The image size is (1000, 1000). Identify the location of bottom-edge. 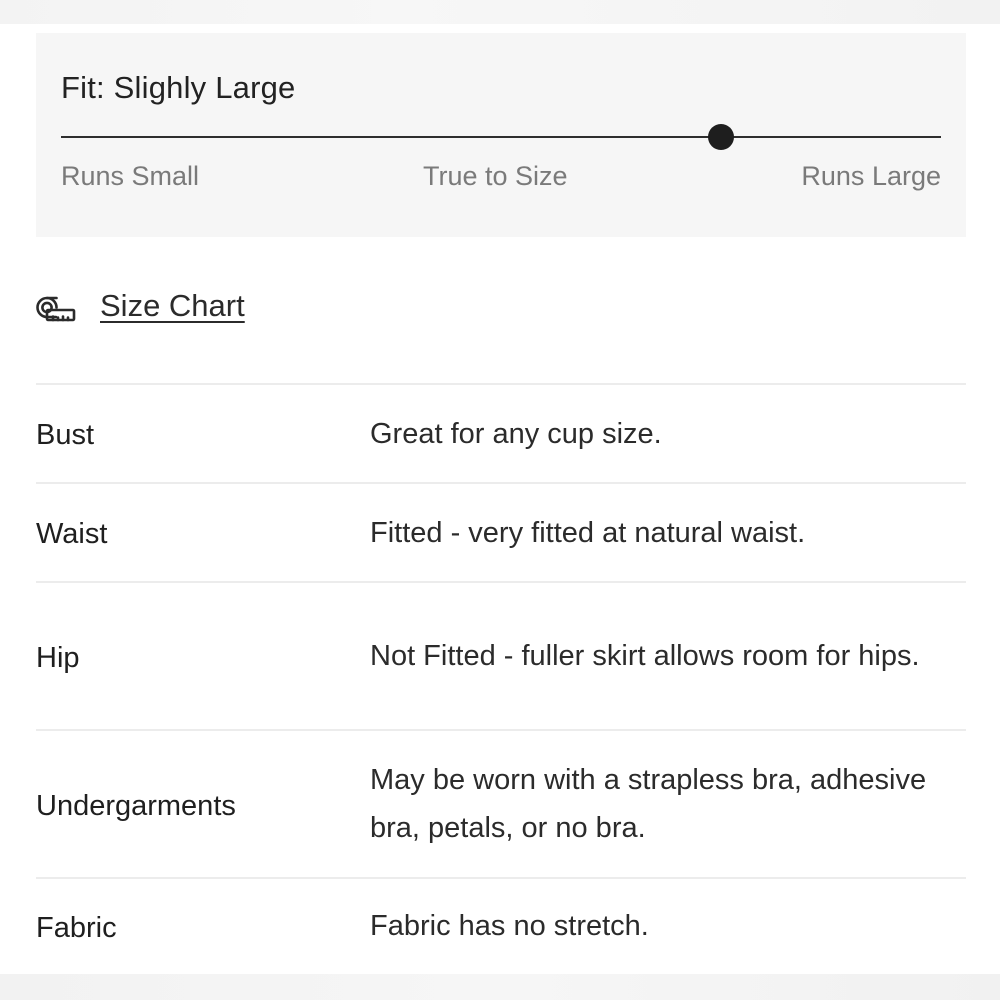
(500, 987).